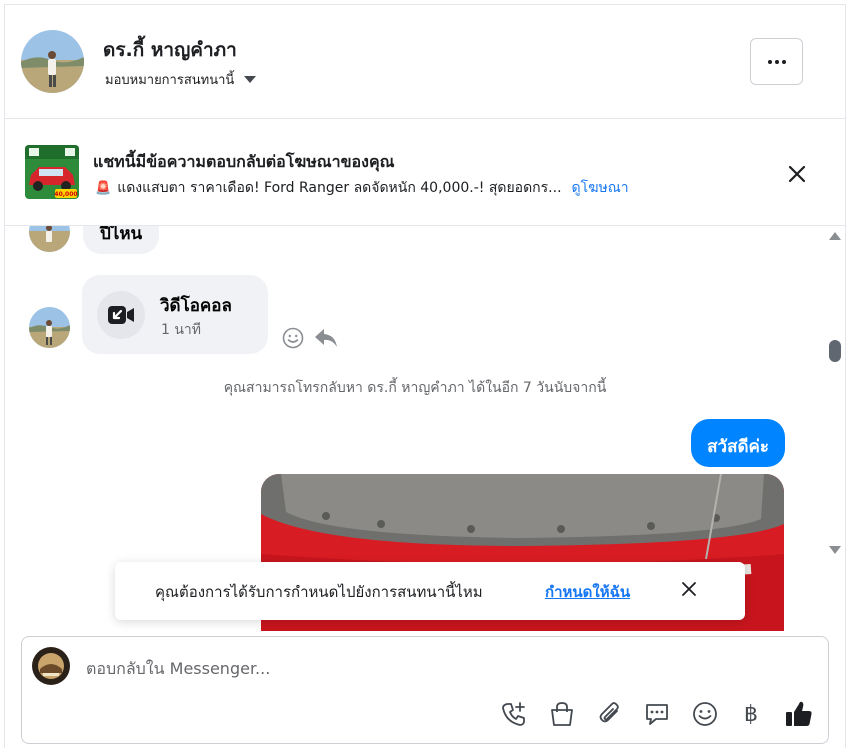 This screenshot has width=848, height=748. What do you see at coordinates (738, 443) in the screenshot?
I see `outgoing-message-bubble: สวัสดีค่ะ` at bounding box center [738, 443].